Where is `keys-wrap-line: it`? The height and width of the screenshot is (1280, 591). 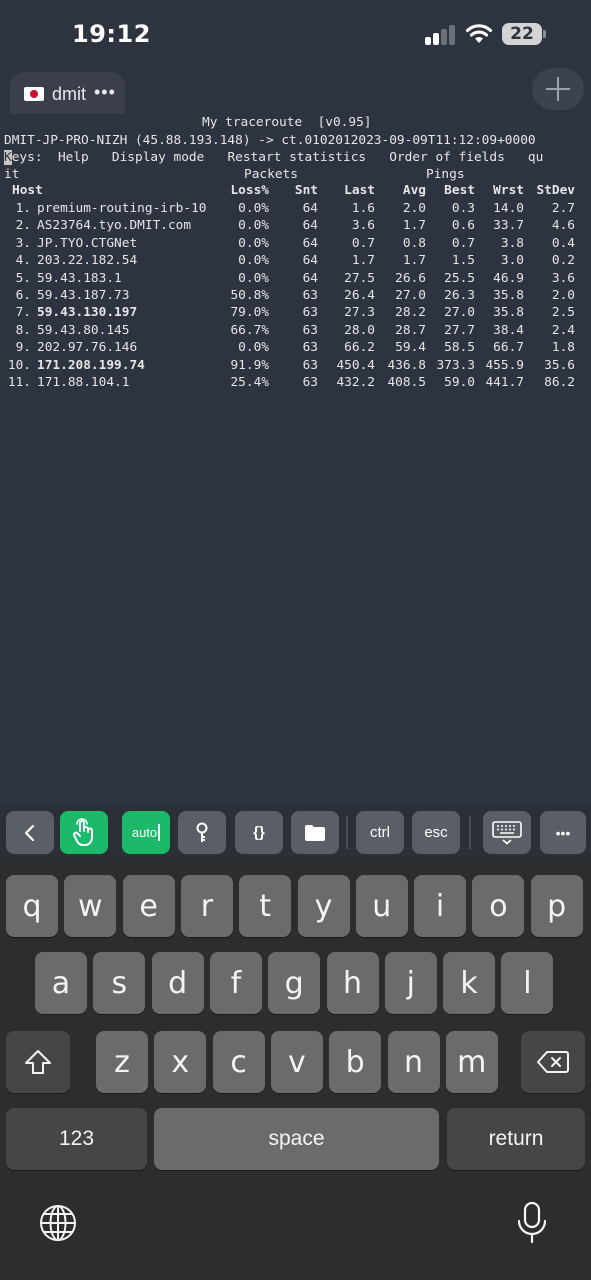 keys-wrap-line: it is located at coordinates (12, 174).